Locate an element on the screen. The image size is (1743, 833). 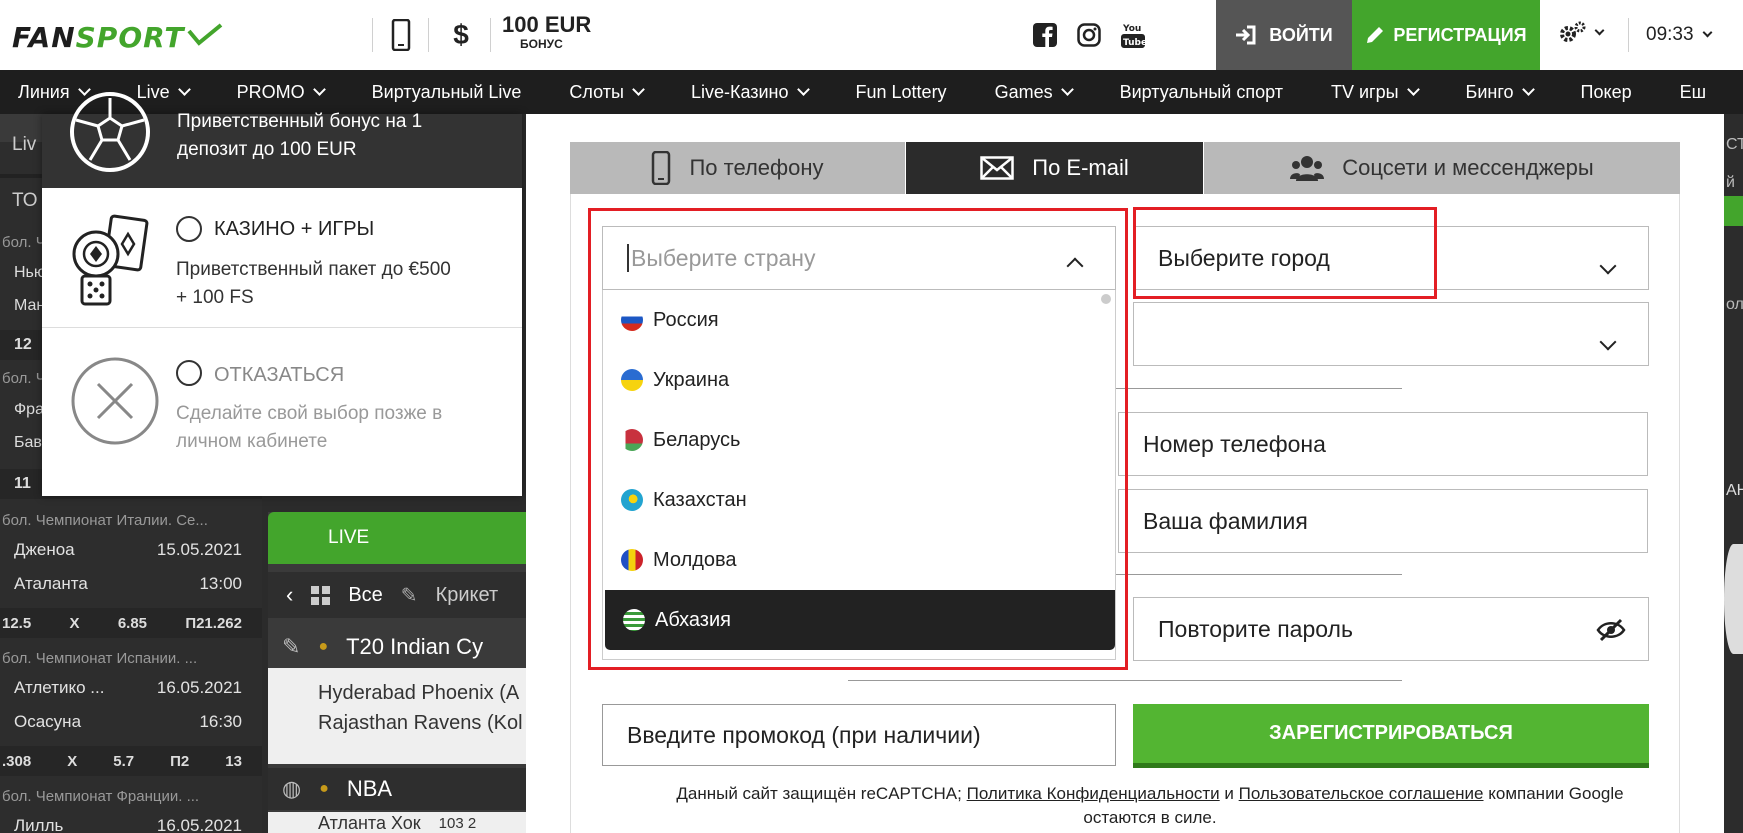
bg-live-match: Атланта Хок 103 2 is located at coordinates (397, 822).